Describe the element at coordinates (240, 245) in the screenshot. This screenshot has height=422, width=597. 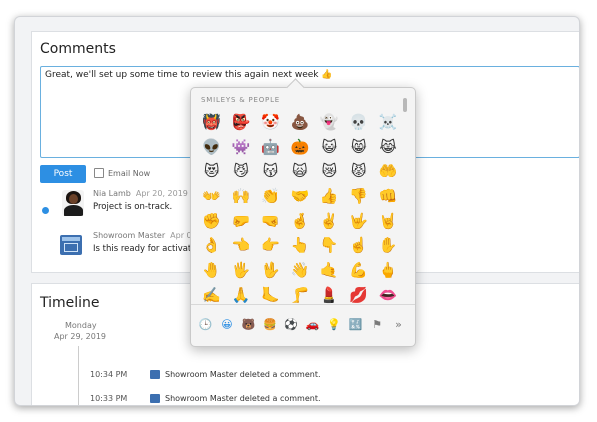
I see `emoji-button: 👈` at that location.